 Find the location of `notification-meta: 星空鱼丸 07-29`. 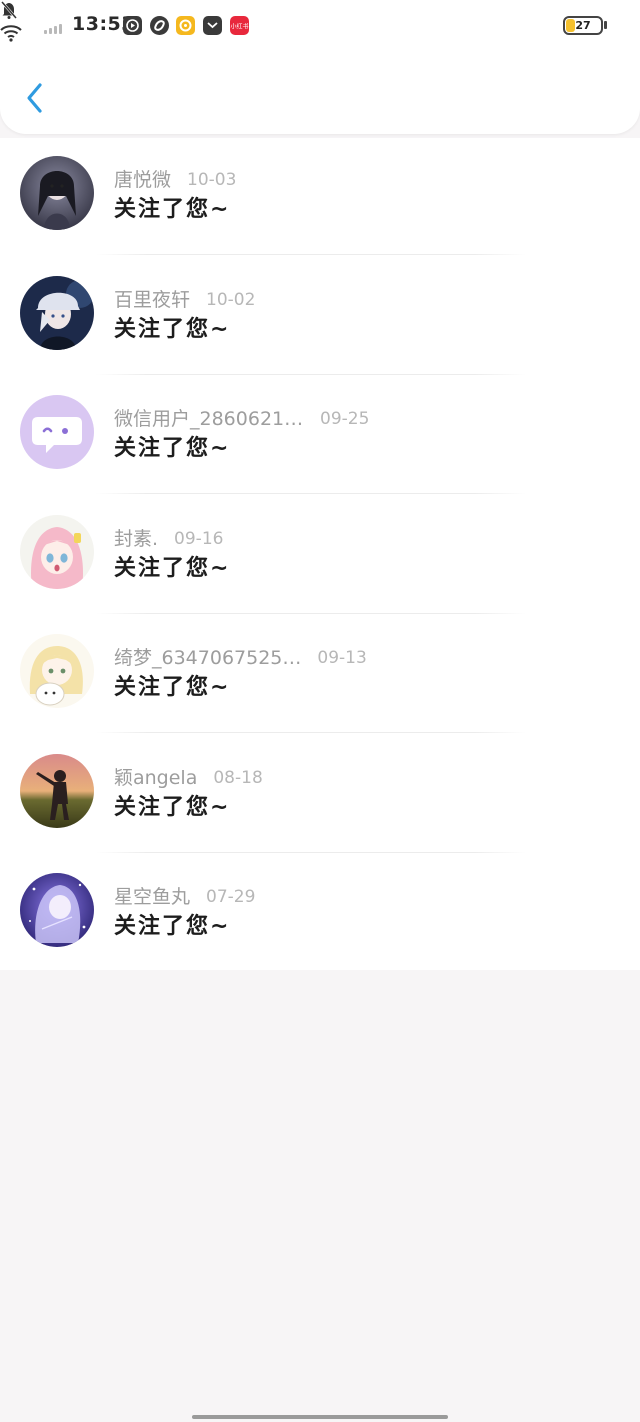

notification-meta: 星空鱼丸 07-29 is located at coordinates (184, 897).